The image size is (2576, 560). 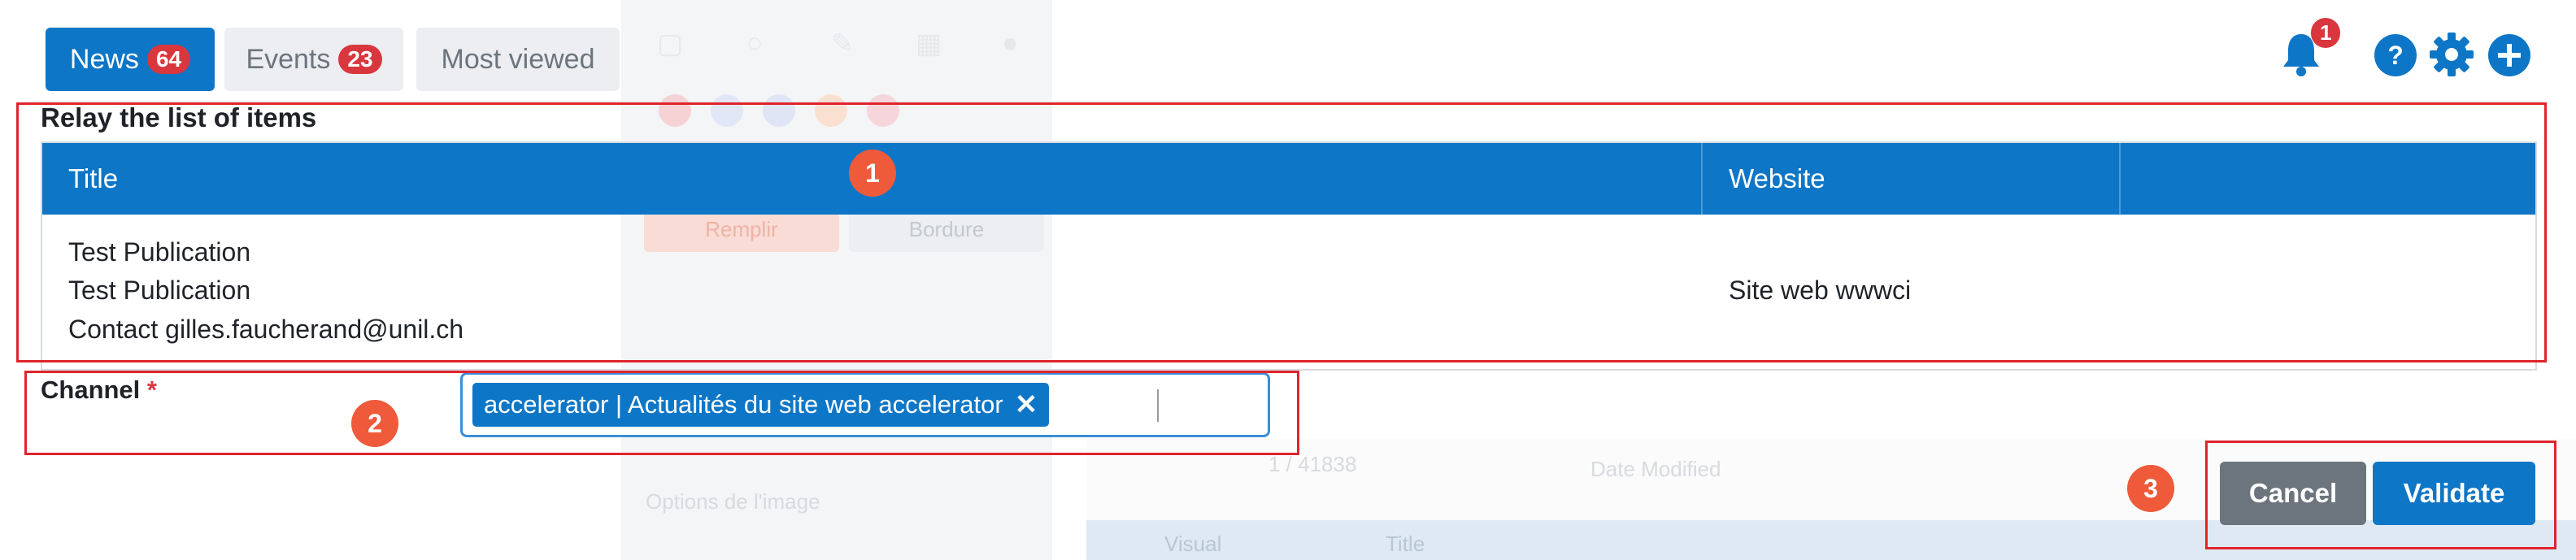 I want to click on settings-gear-icon, so click(x=2452, y=54).